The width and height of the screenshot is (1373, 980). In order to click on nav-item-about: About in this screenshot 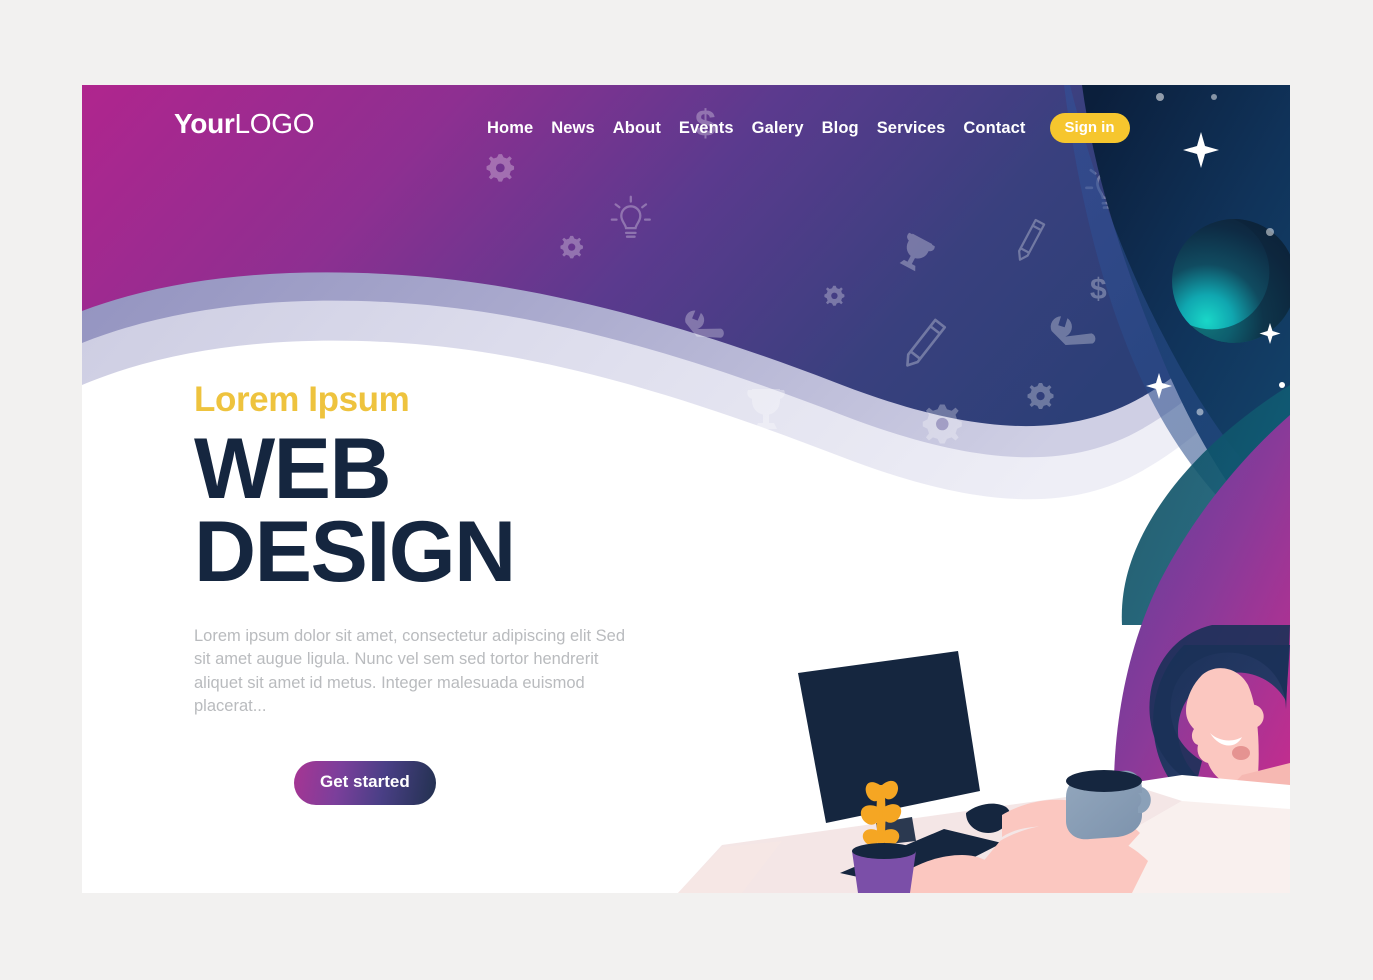, I will do `click(637, 128)`.